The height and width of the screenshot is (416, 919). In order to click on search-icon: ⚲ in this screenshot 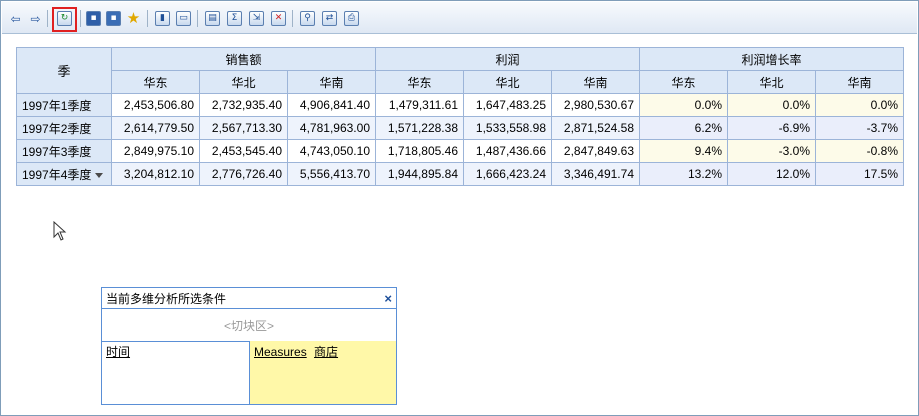, I will do `click(307, 18)`.